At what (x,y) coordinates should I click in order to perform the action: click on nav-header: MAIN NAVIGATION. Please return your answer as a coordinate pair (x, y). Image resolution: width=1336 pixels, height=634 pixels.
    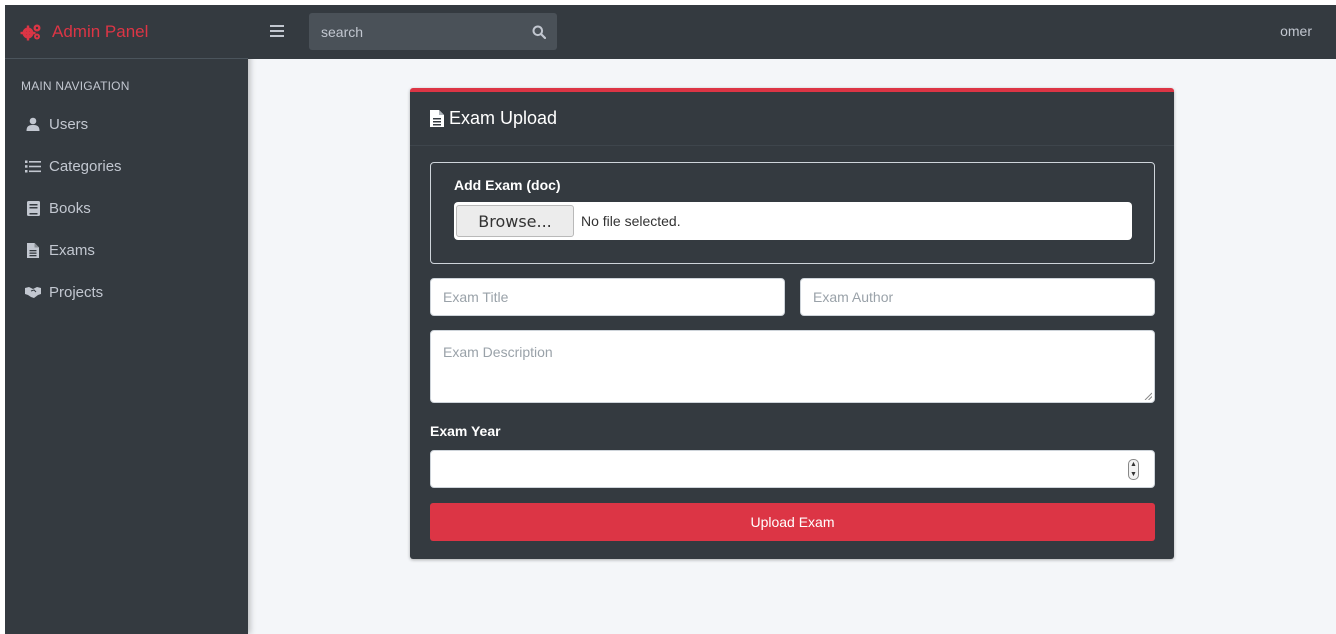
    Looking at the image, I should click on (75, 86).